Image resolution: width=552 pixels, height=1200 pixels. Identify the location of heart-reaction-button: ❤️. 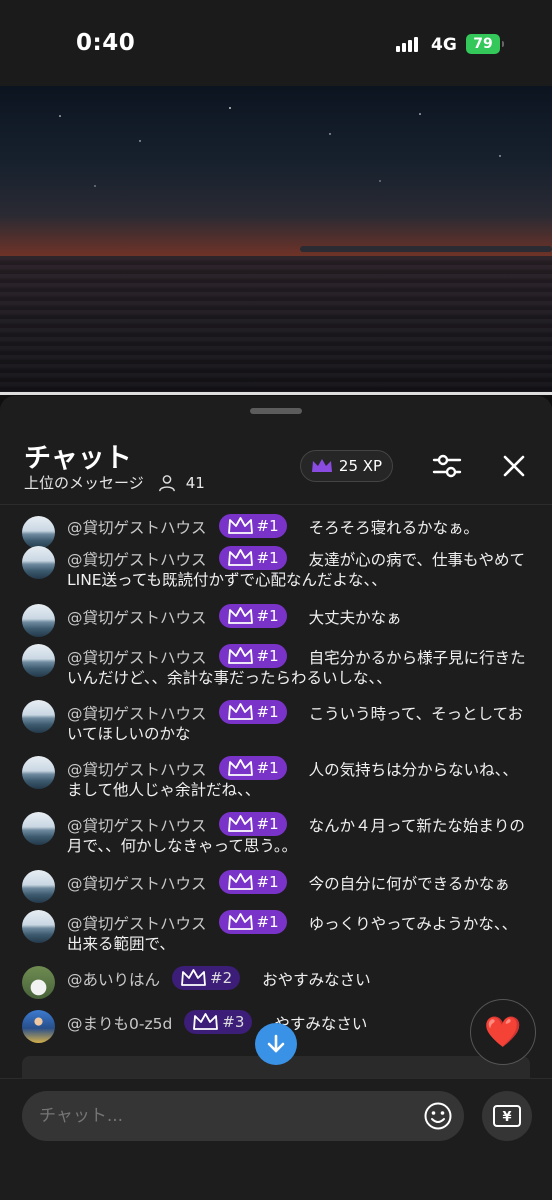
(503, 1032).